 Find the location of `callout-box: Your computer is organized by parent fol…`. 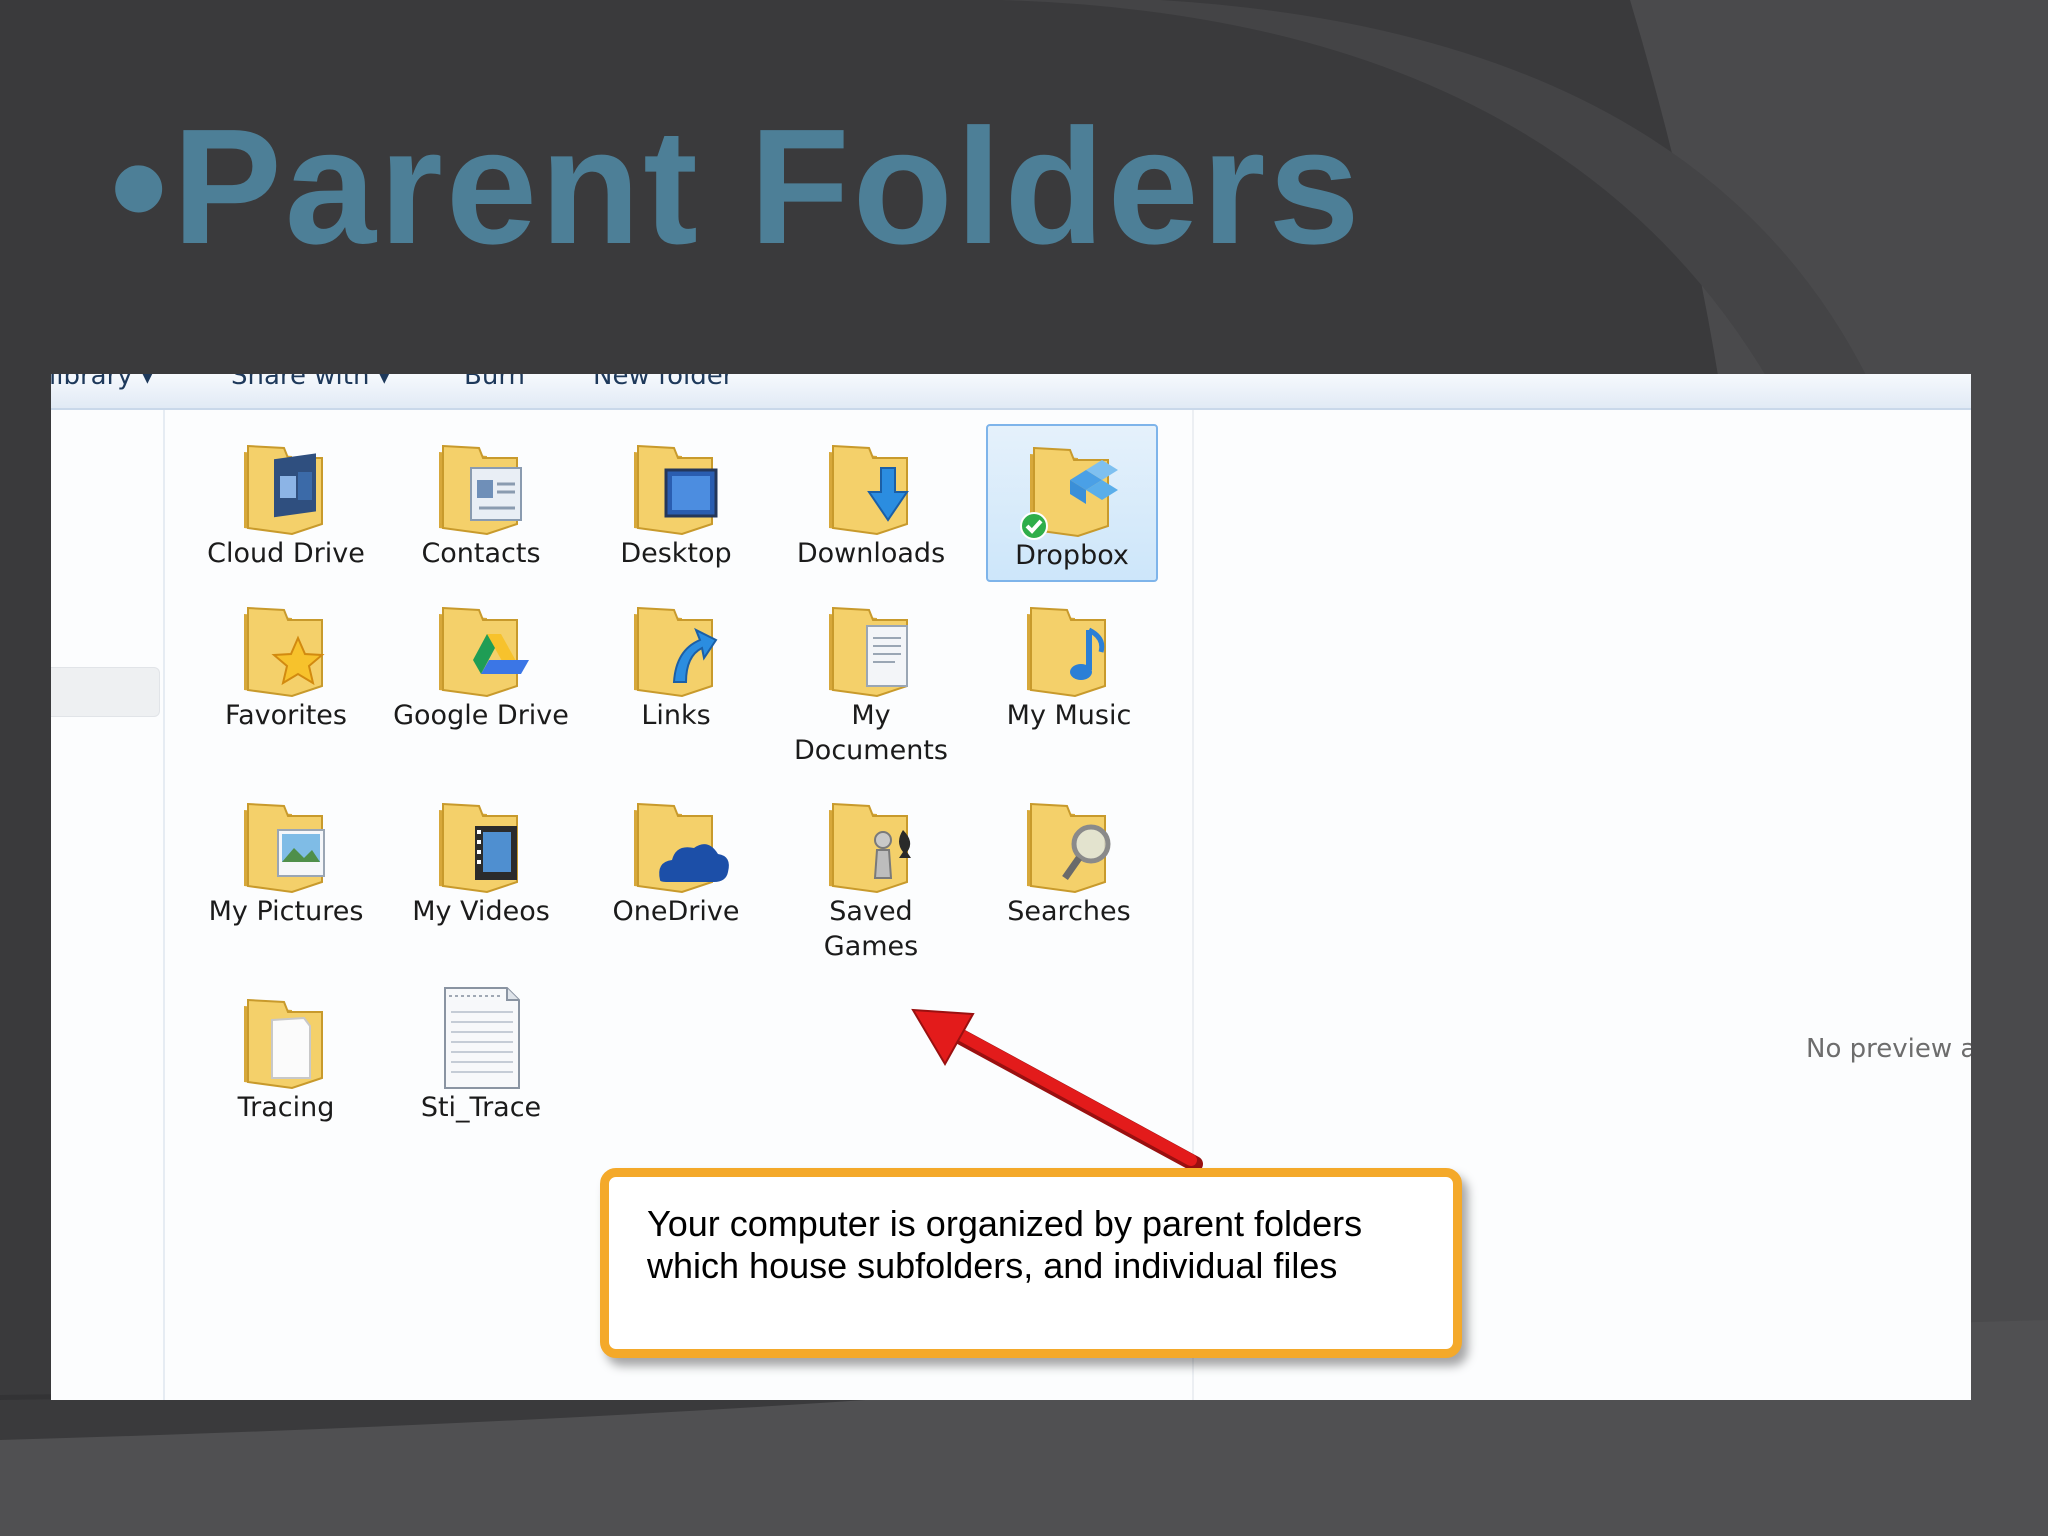

callout-box: Your computer is organized by parent fol… is located at coordinates (1031, 1263).